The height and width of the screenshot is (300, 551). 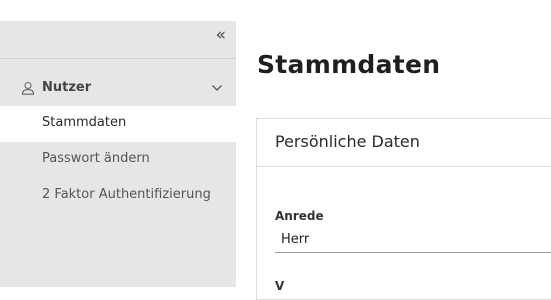 What do you see at coordinates (96, 158) in the screenshot?
I see `sidebar-item-label: Passwort ändern` at bounding box center [96, 158].